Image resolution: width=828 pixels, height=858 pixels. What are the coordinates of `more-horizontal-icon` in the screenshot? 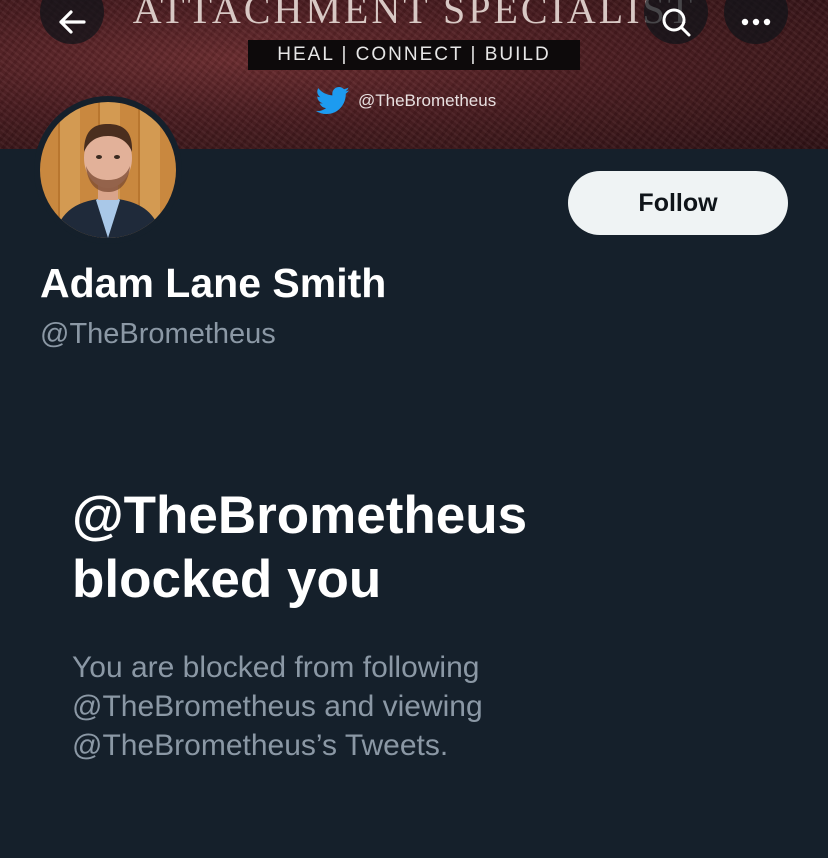 It's located at (756, 13).